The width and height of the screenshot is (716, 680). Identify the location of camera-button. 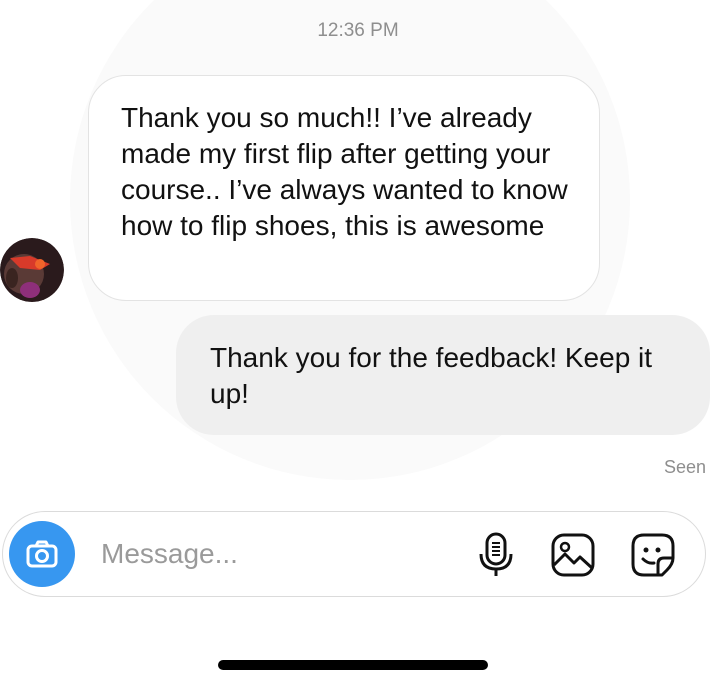
(42, 554).